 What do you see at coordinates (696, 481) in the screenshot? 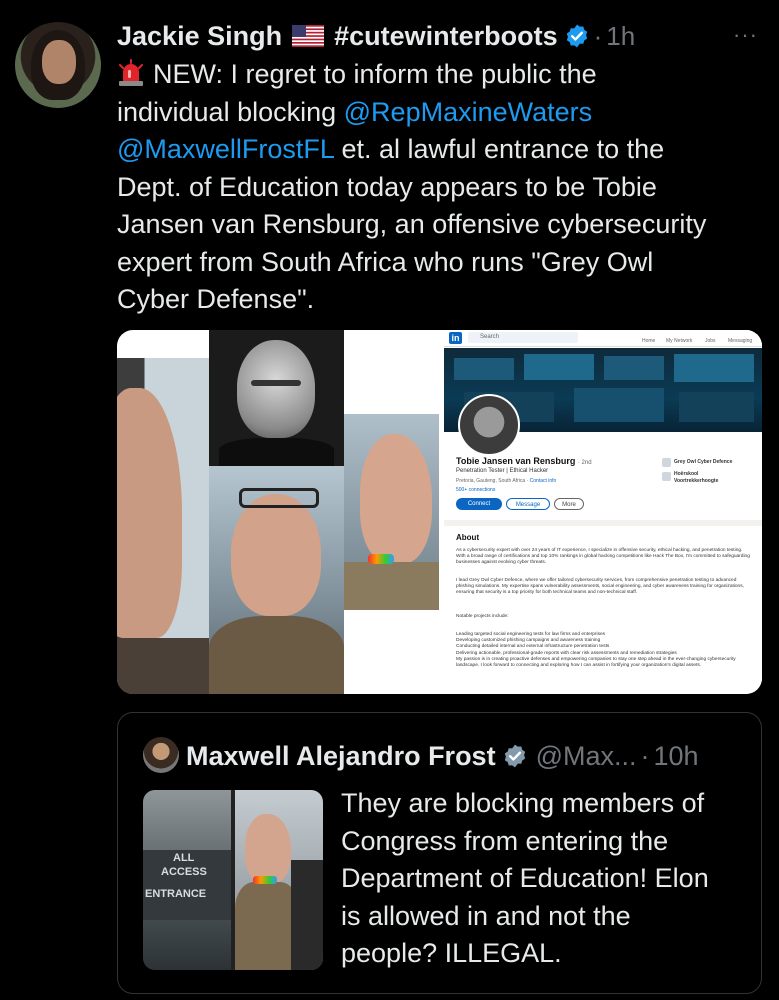
I see `linkedin-school-line2: Voortrekkerhoogte` at bounding box center [696, 481].